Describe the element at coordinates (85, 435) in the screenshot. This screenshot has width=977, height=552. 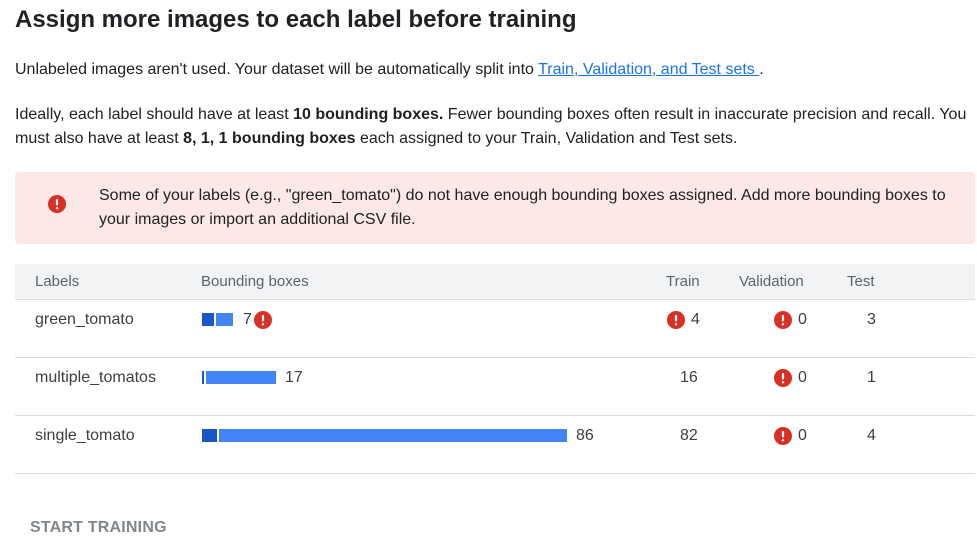
I see `row-label: single_tomato` at that location.